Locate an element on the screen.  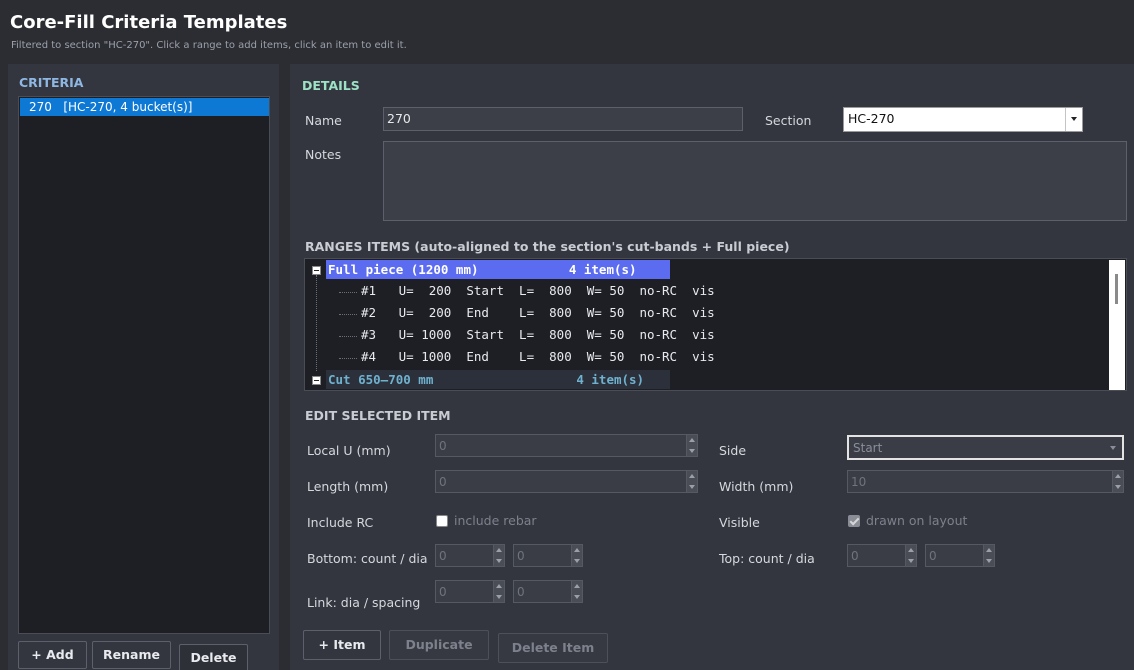
bottom-count-input: 0 is located at coordinates (470, 555).